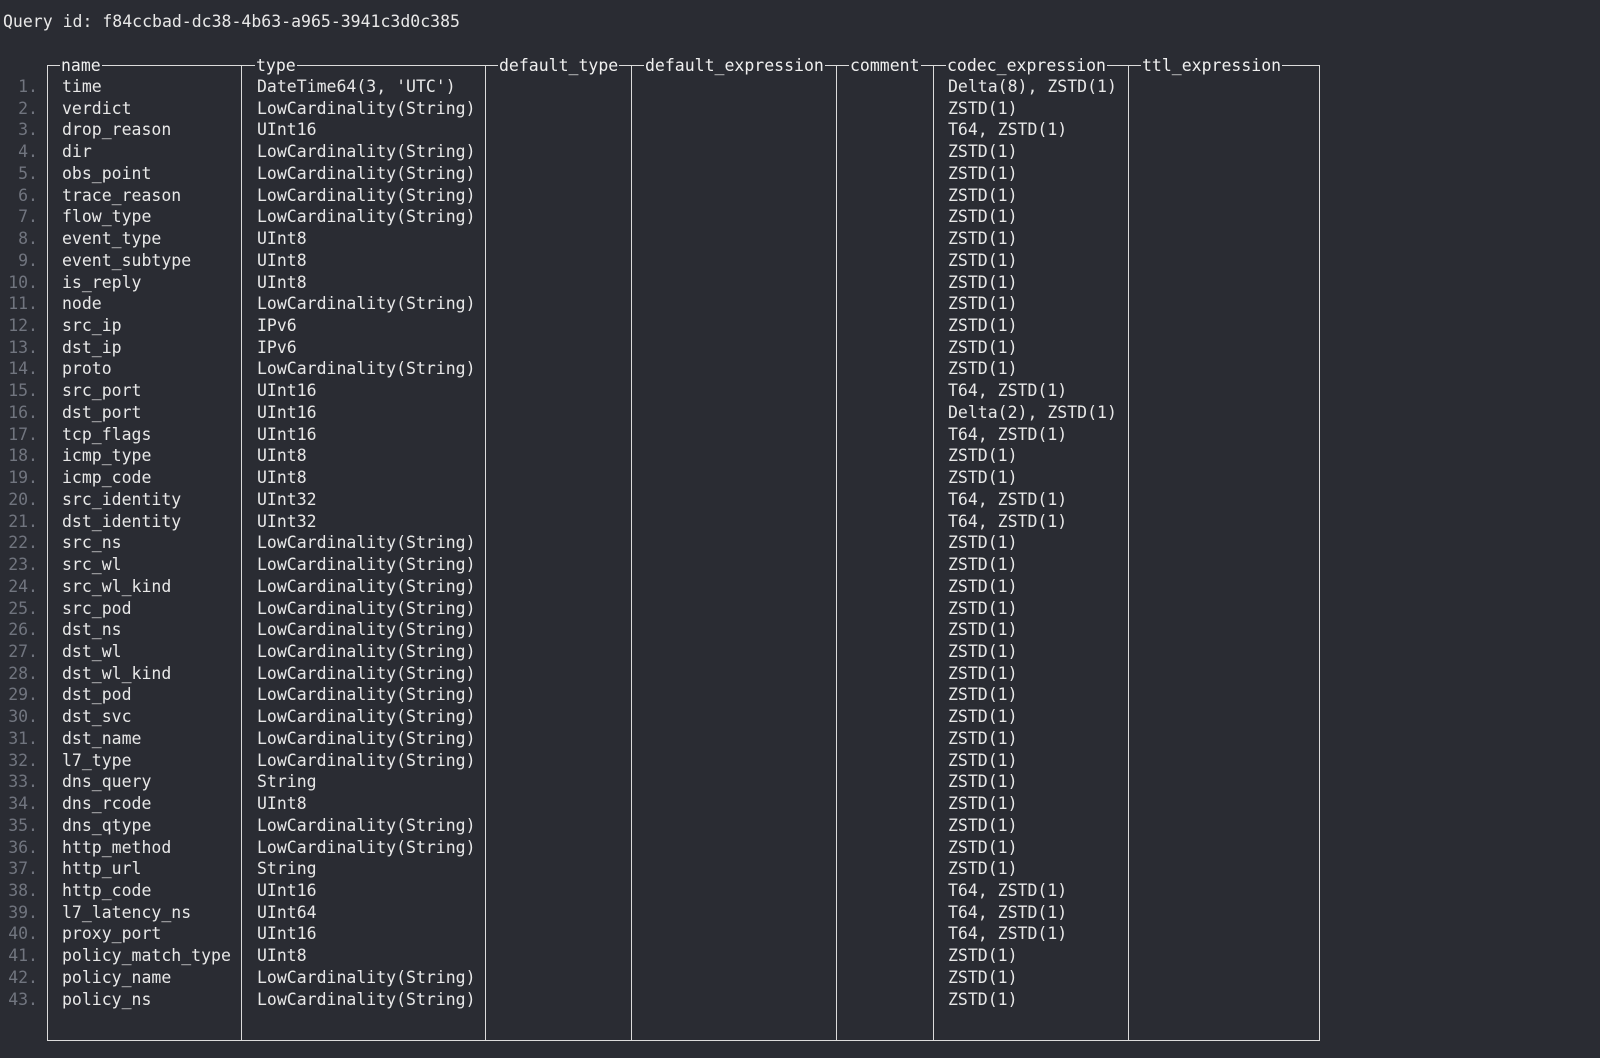  I want to click on cell-name: dst_wl_kind, so click(117, 673).